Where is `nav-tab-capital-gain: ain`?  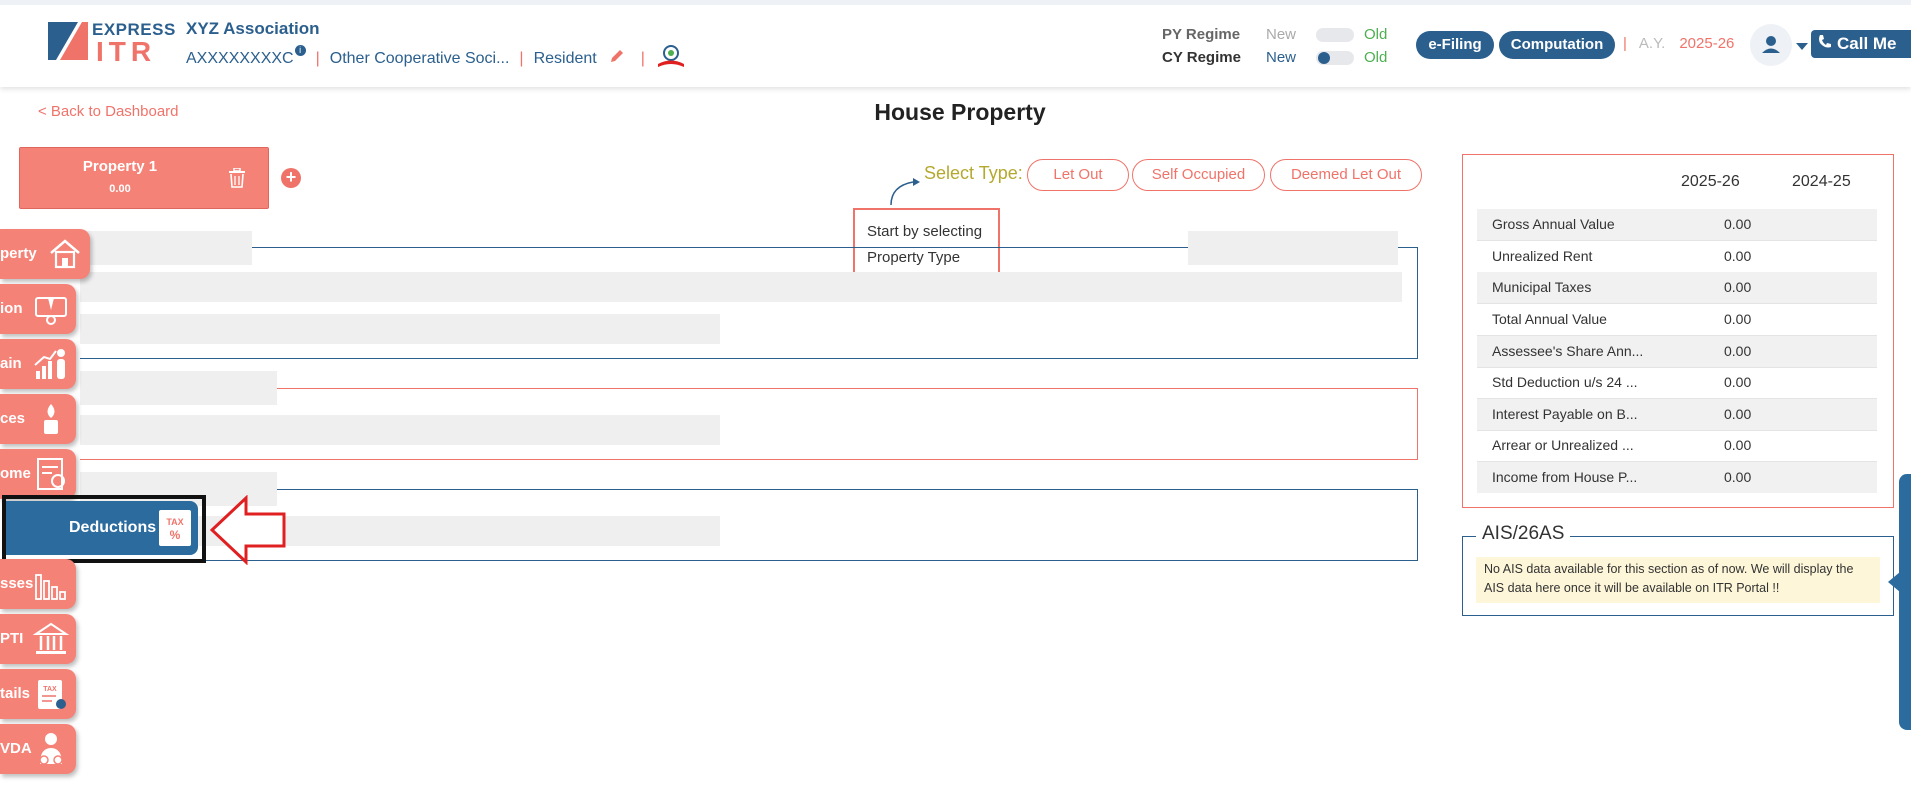 nav-tab-capital-gain: ain is located at coordinates (38, 364).